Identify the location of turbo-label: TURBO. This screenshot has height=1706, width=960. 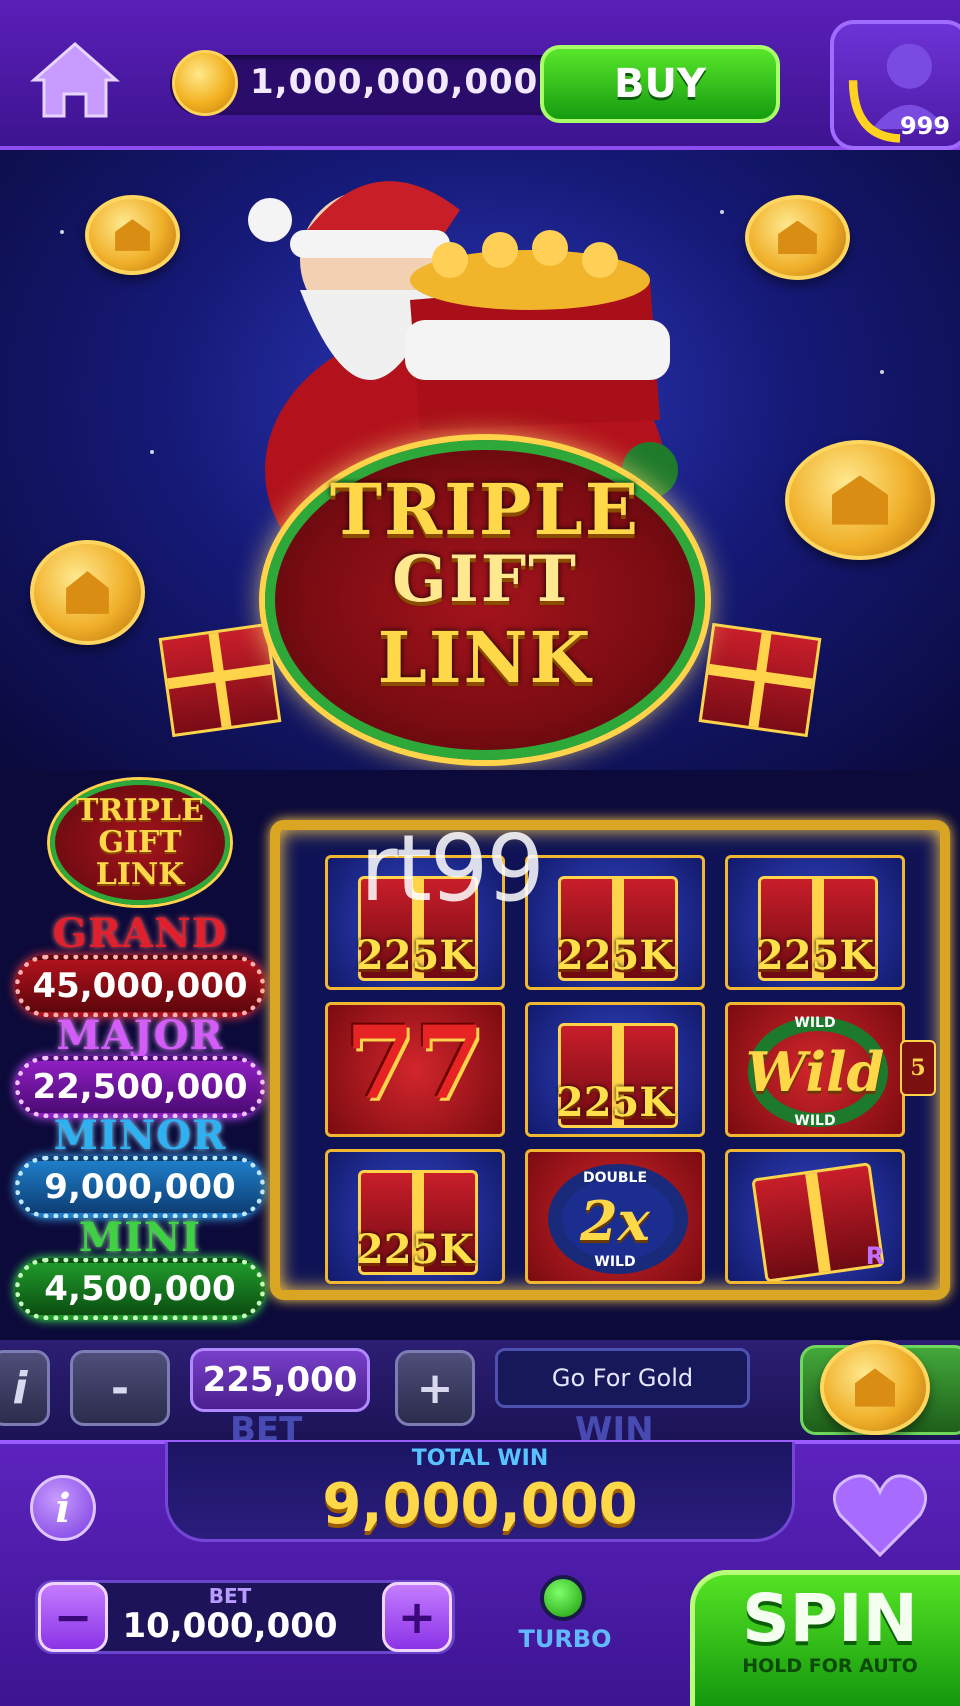
(565, 1639).